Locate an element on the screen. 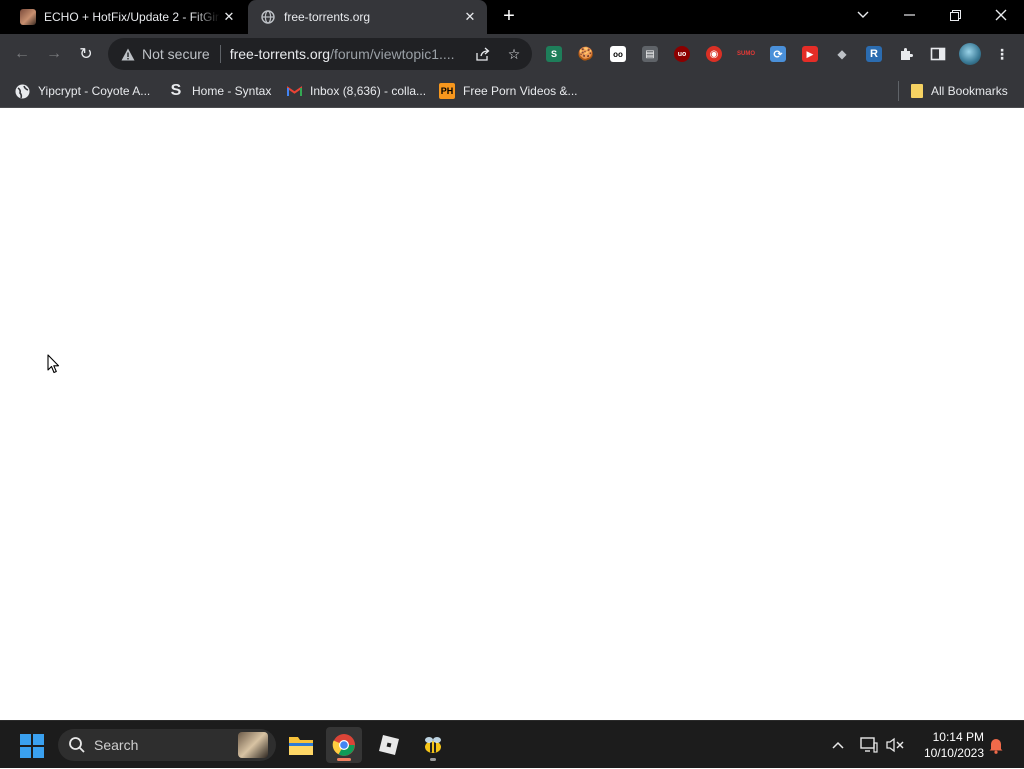 Image resolution: width=1024 pixels, height=769 pixels. omnibox-divider is located at coordinates (220, 54).